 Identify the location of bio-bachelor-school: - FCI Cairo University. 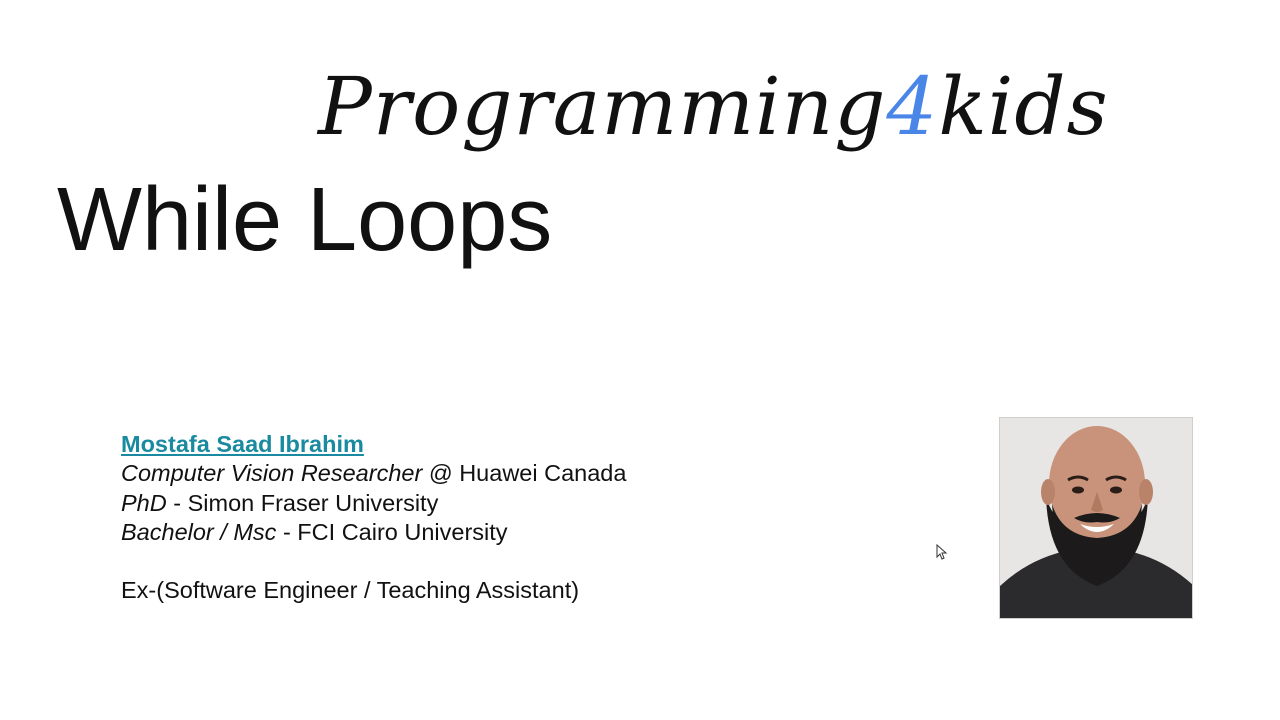
(392, 531).